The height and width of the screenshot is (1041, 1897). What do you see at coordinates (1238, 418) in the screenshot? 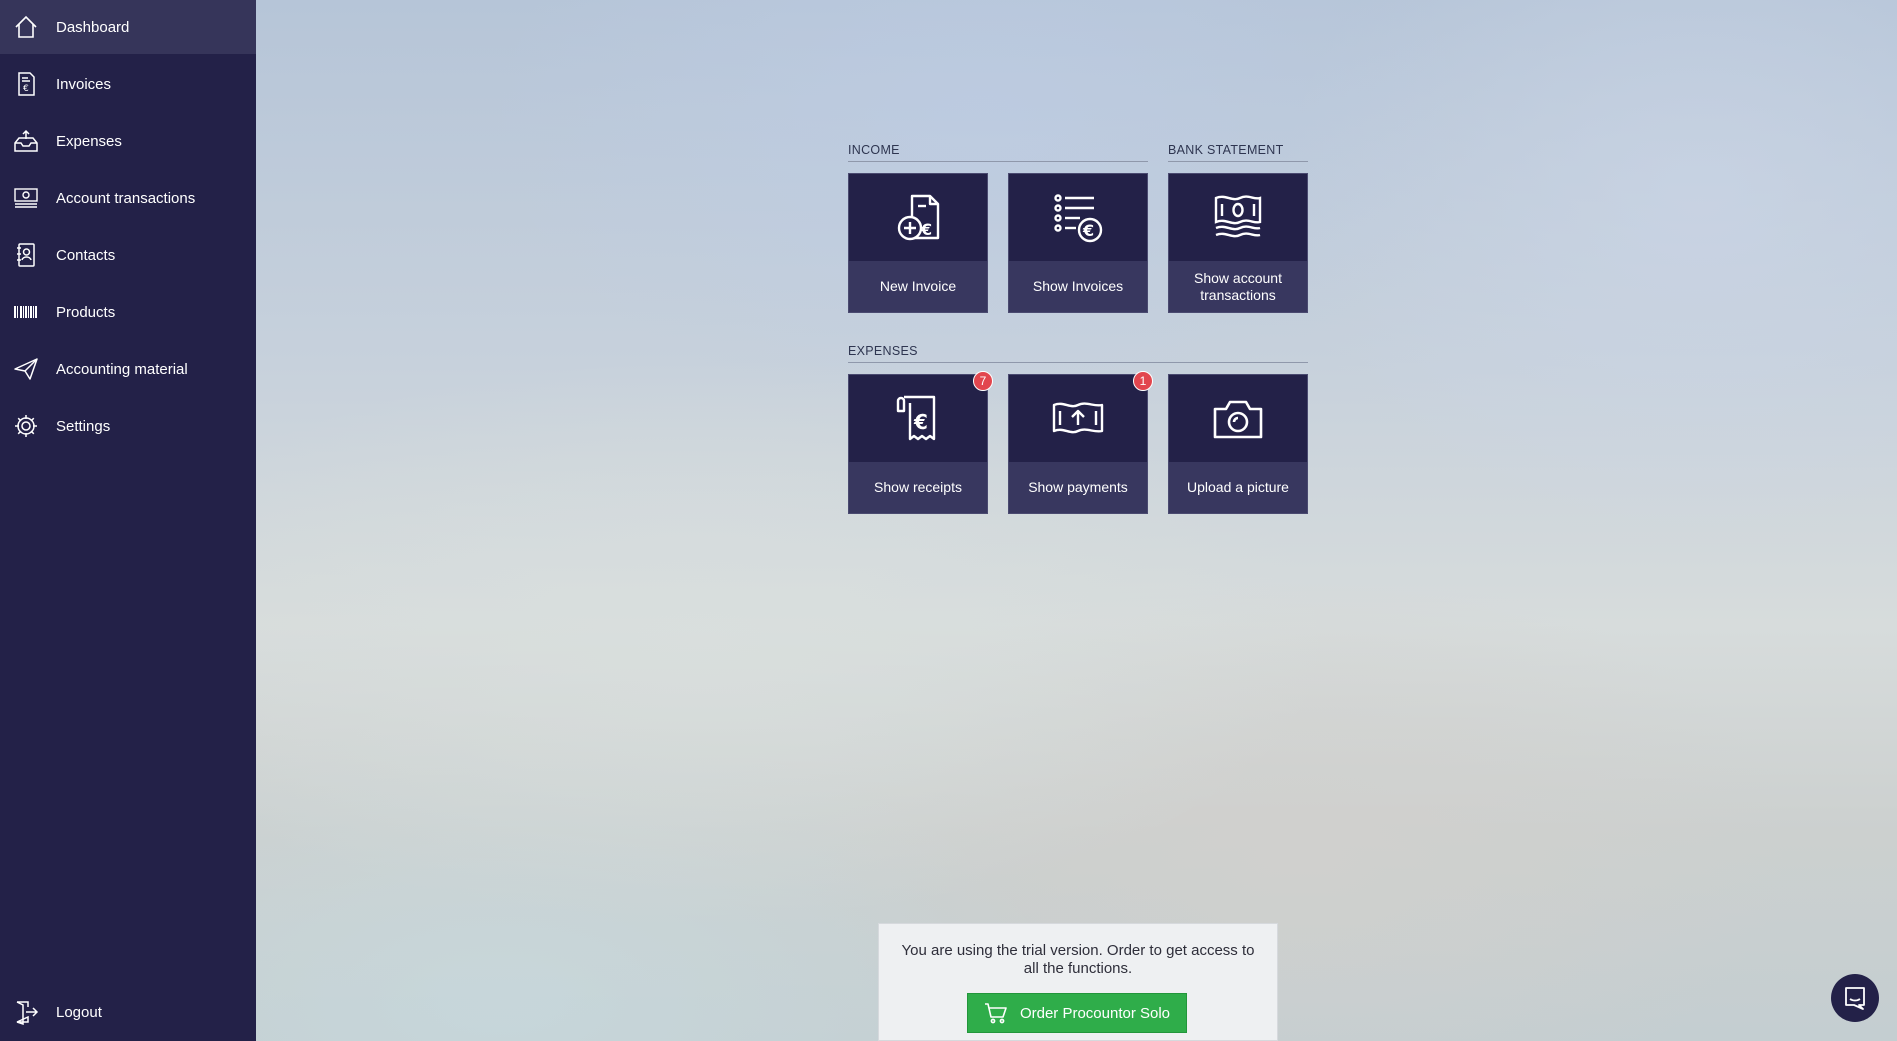
I see `camera-icon` at bounding box center [1238, 418].